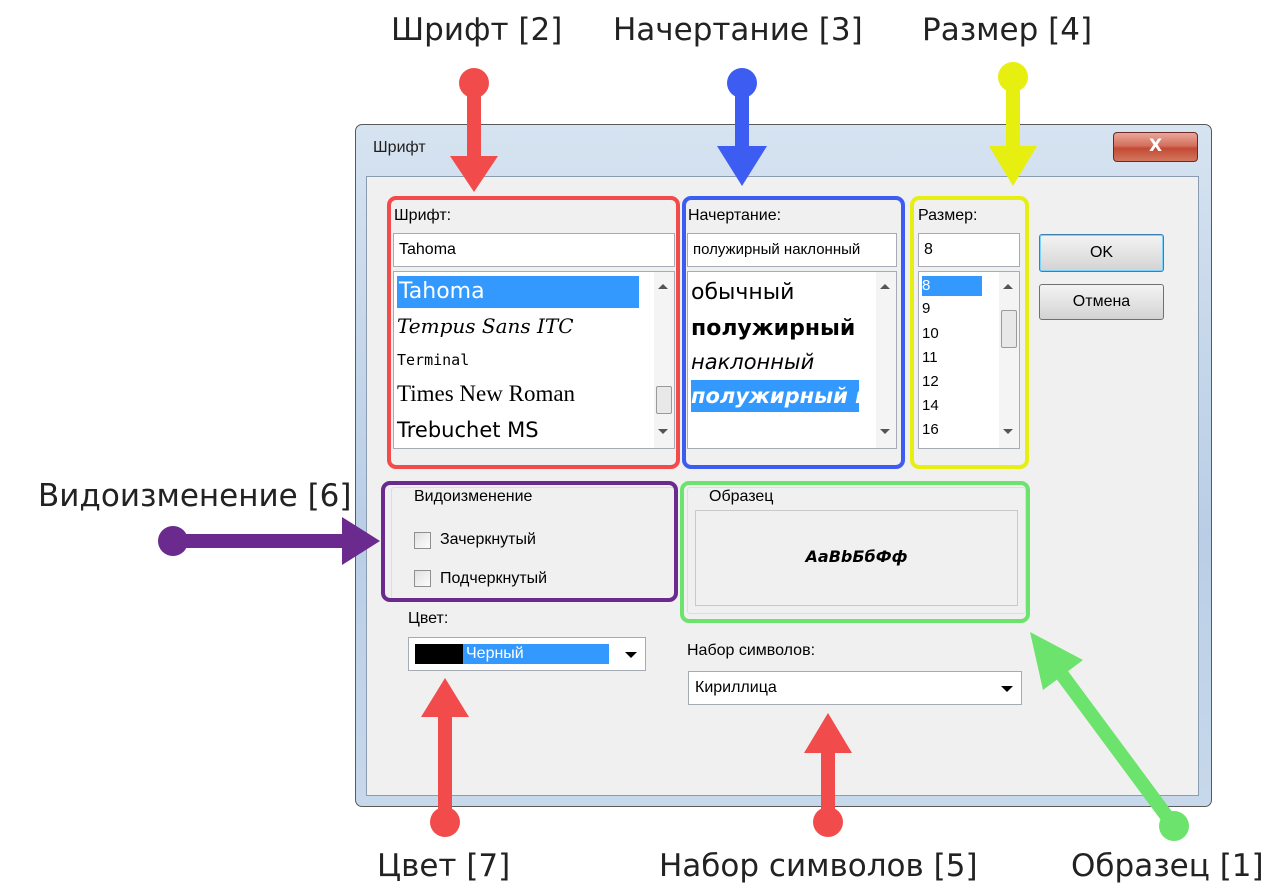  Describe the element at coordinates (828, 775) in the screenshot. I see `charset-arrow-icon` at that location.